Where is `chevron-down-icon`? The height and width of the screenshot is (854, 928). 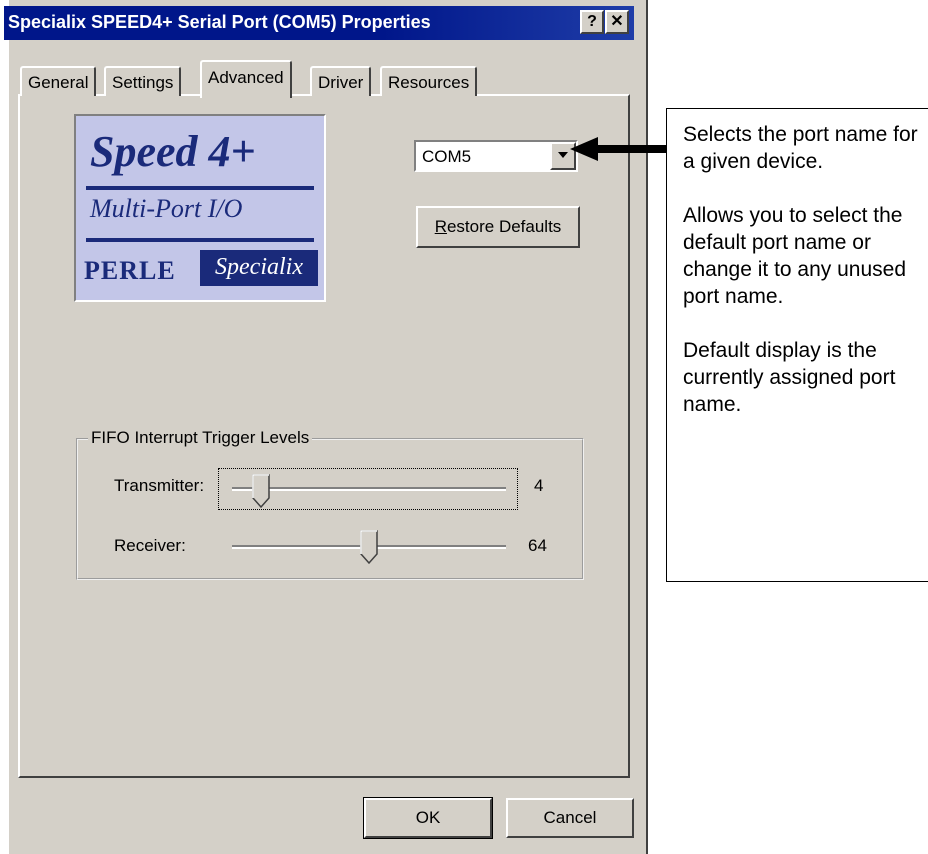 chevron-down-icon is located at coordinates (563, 155).